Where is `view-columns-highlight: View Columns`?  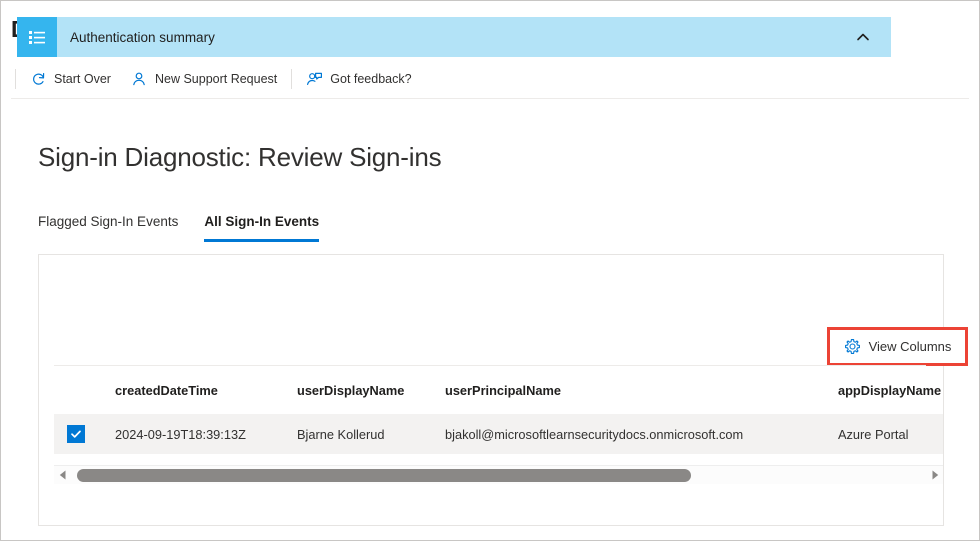
view-columns-highlight: View Columns is located at coordinates (897, 346).